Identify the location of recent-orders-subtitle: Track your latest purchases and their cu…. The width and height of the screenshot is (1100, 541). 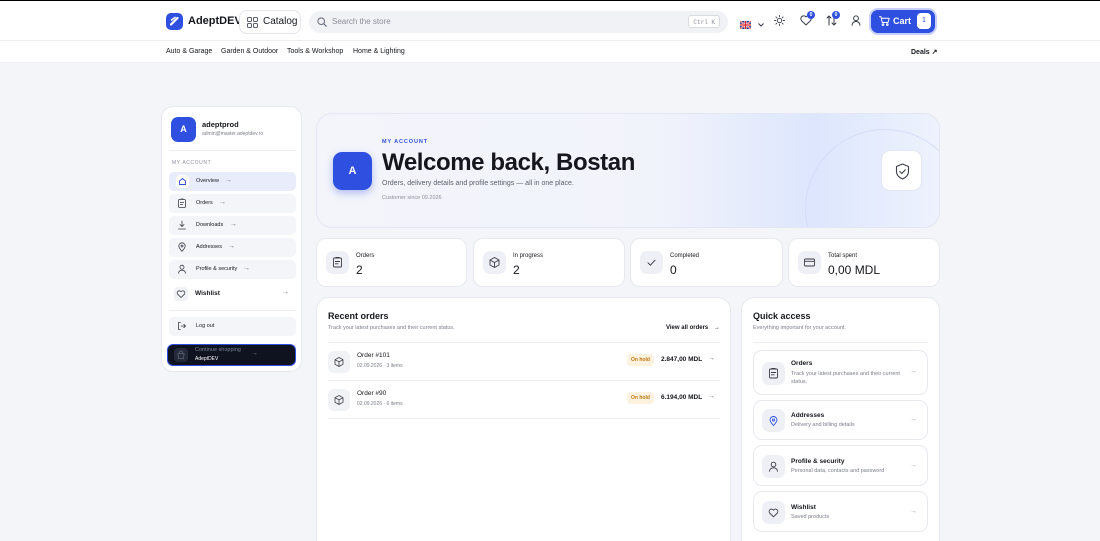
(391, 328).